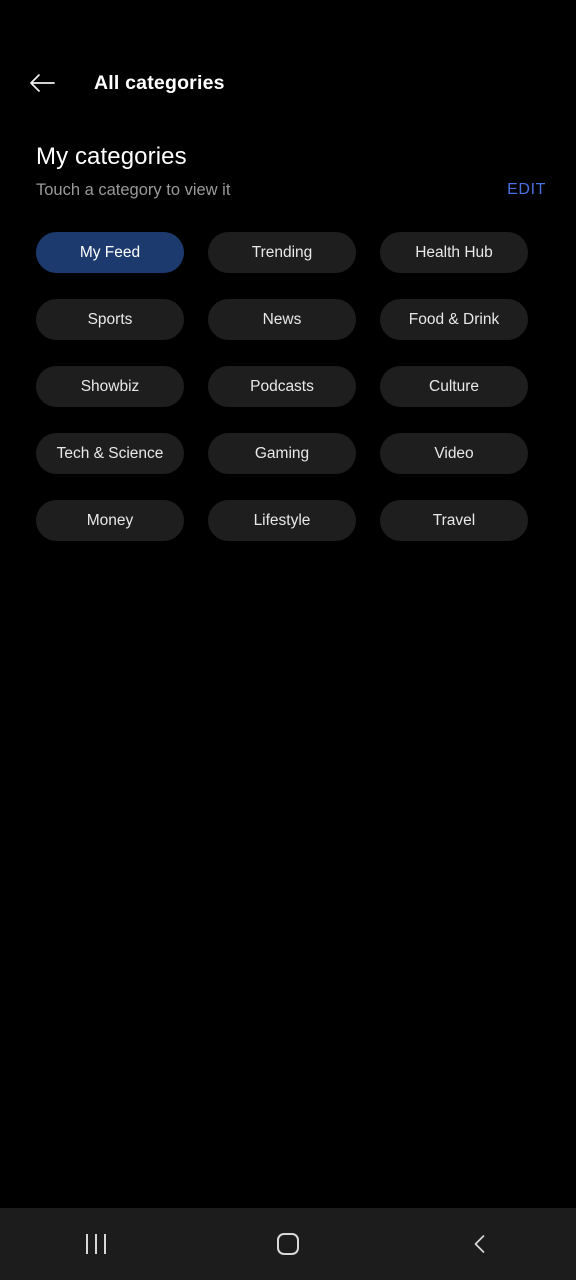 Image resolution: width=576 pixels, height=1280 pixels. I want to click on android-navigation-bar, so click(288, 1244).